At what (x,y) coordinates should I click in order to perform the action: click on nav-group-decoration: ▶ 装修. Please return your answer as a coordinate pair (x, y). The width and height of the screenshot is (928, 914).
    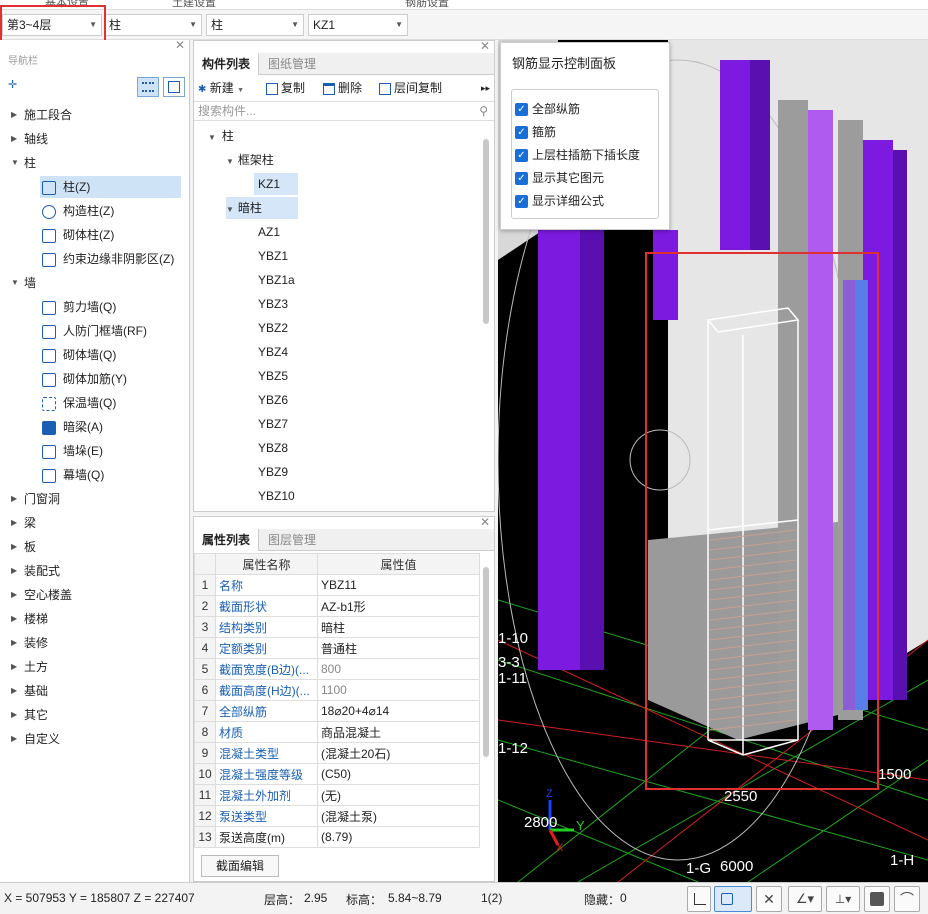
    Looking at the image, I should click on (94, 643).